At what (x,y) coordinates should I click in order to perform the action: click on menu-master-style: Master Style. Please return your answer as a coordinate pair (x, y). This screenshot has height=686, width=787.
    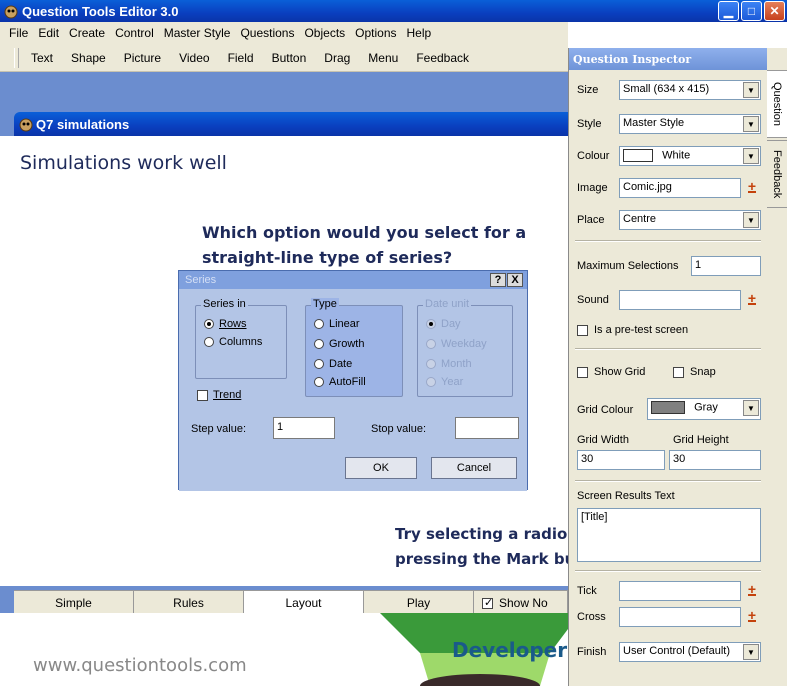
    Looking at the image, I should click on (197, 33).